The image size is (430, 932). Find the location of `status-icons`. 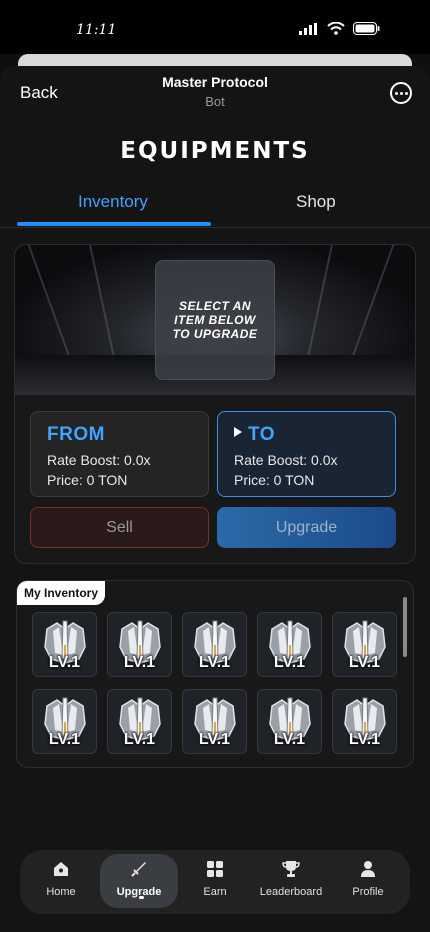

status-icons is located at coordinates (339, 28).